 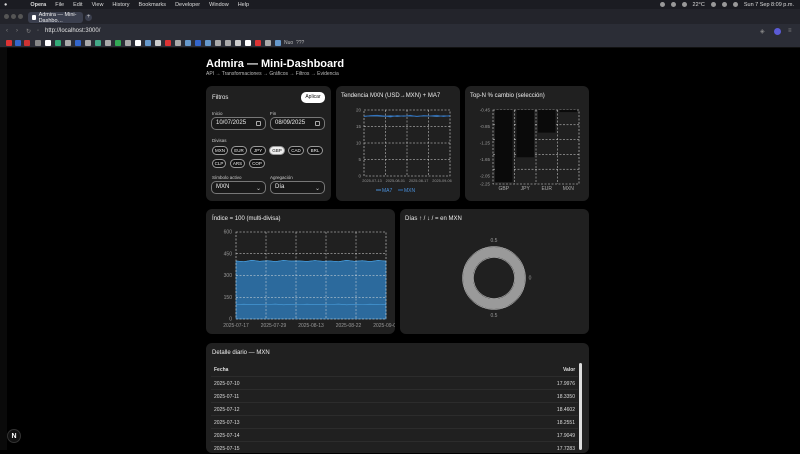 What do you see at coordinates (17, 31) in the screenshot?
I see `forward-icon: ›` at bounding box center [17, 31].